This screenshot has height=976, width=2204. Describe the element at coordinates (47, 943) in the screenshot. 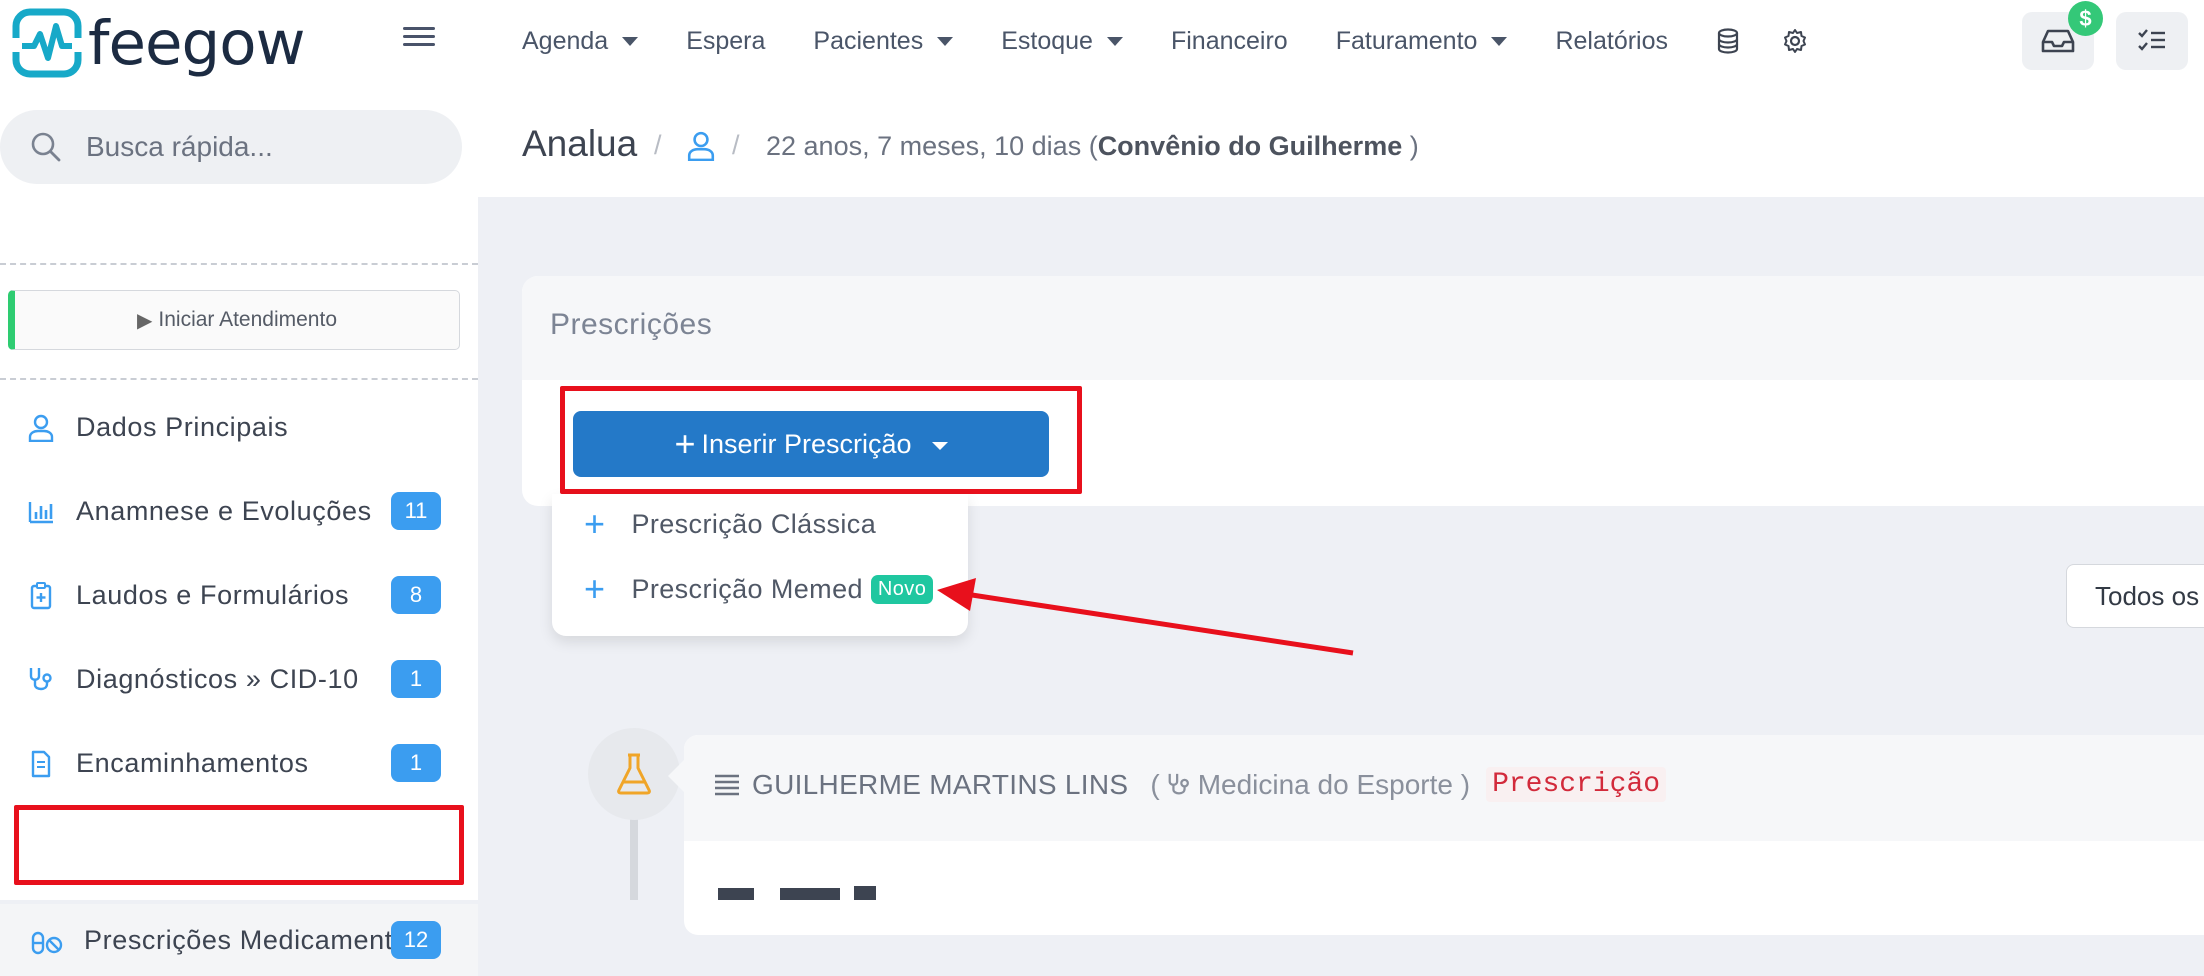

I see `pills-icon` at that location.